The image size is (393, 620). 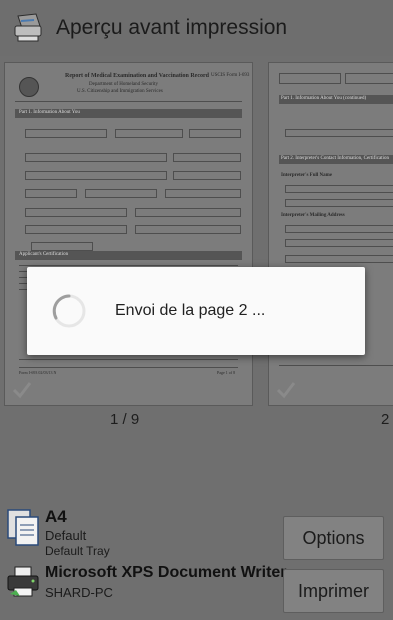 I want to click on printer-icon, so click(x=23, y=581).